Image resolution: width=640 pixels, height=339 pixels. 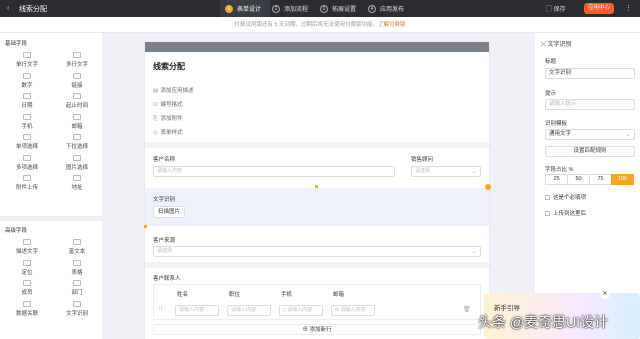 What do you see at coordinates (556, 124) in the screenshot?
I see `template-label: 识别模板` at bounding box center [556, 124].